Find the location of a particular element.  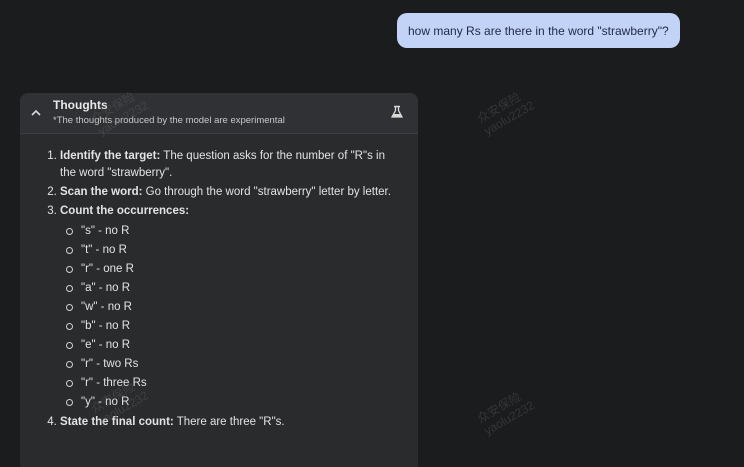

step-label: State the final count: is located at coordinates (117, 422).